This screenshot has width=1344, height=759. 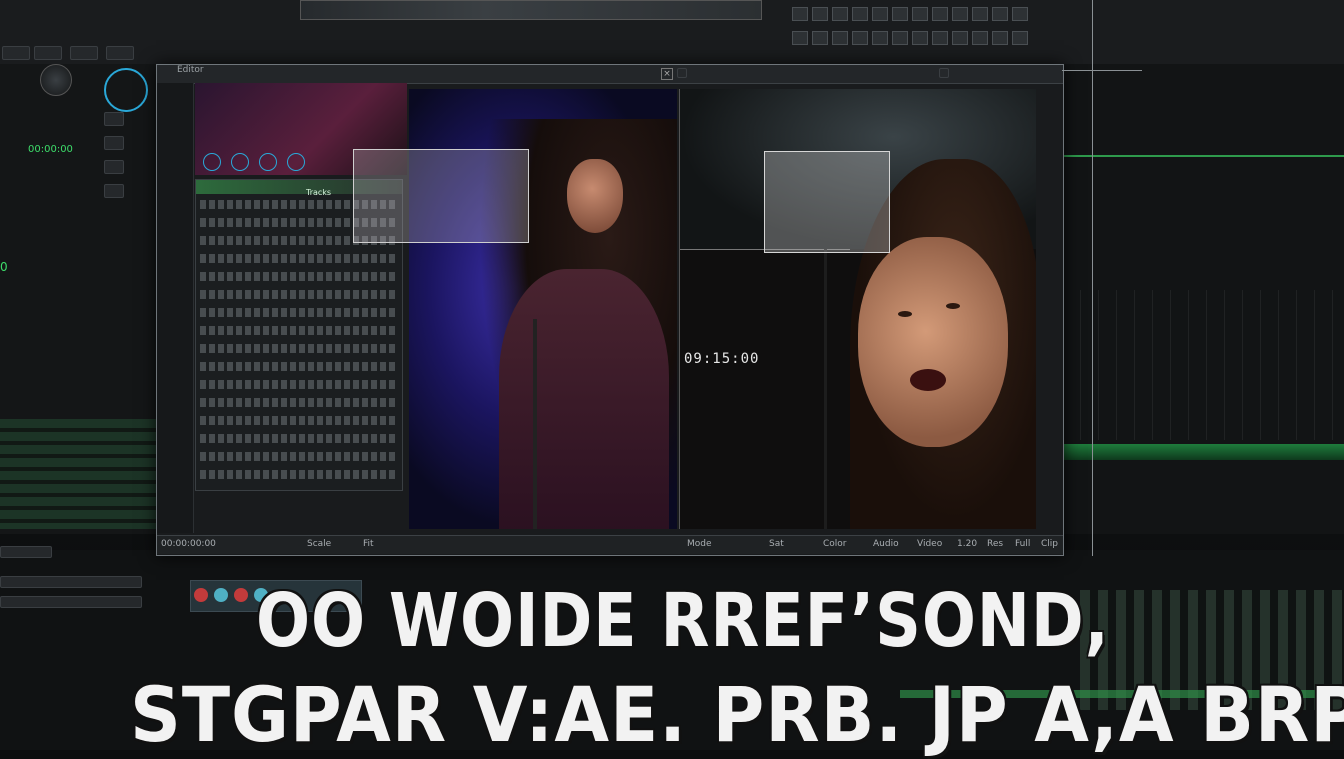 I want to click on editor-titlebar: Editor ×, so click(x=610, y=74).